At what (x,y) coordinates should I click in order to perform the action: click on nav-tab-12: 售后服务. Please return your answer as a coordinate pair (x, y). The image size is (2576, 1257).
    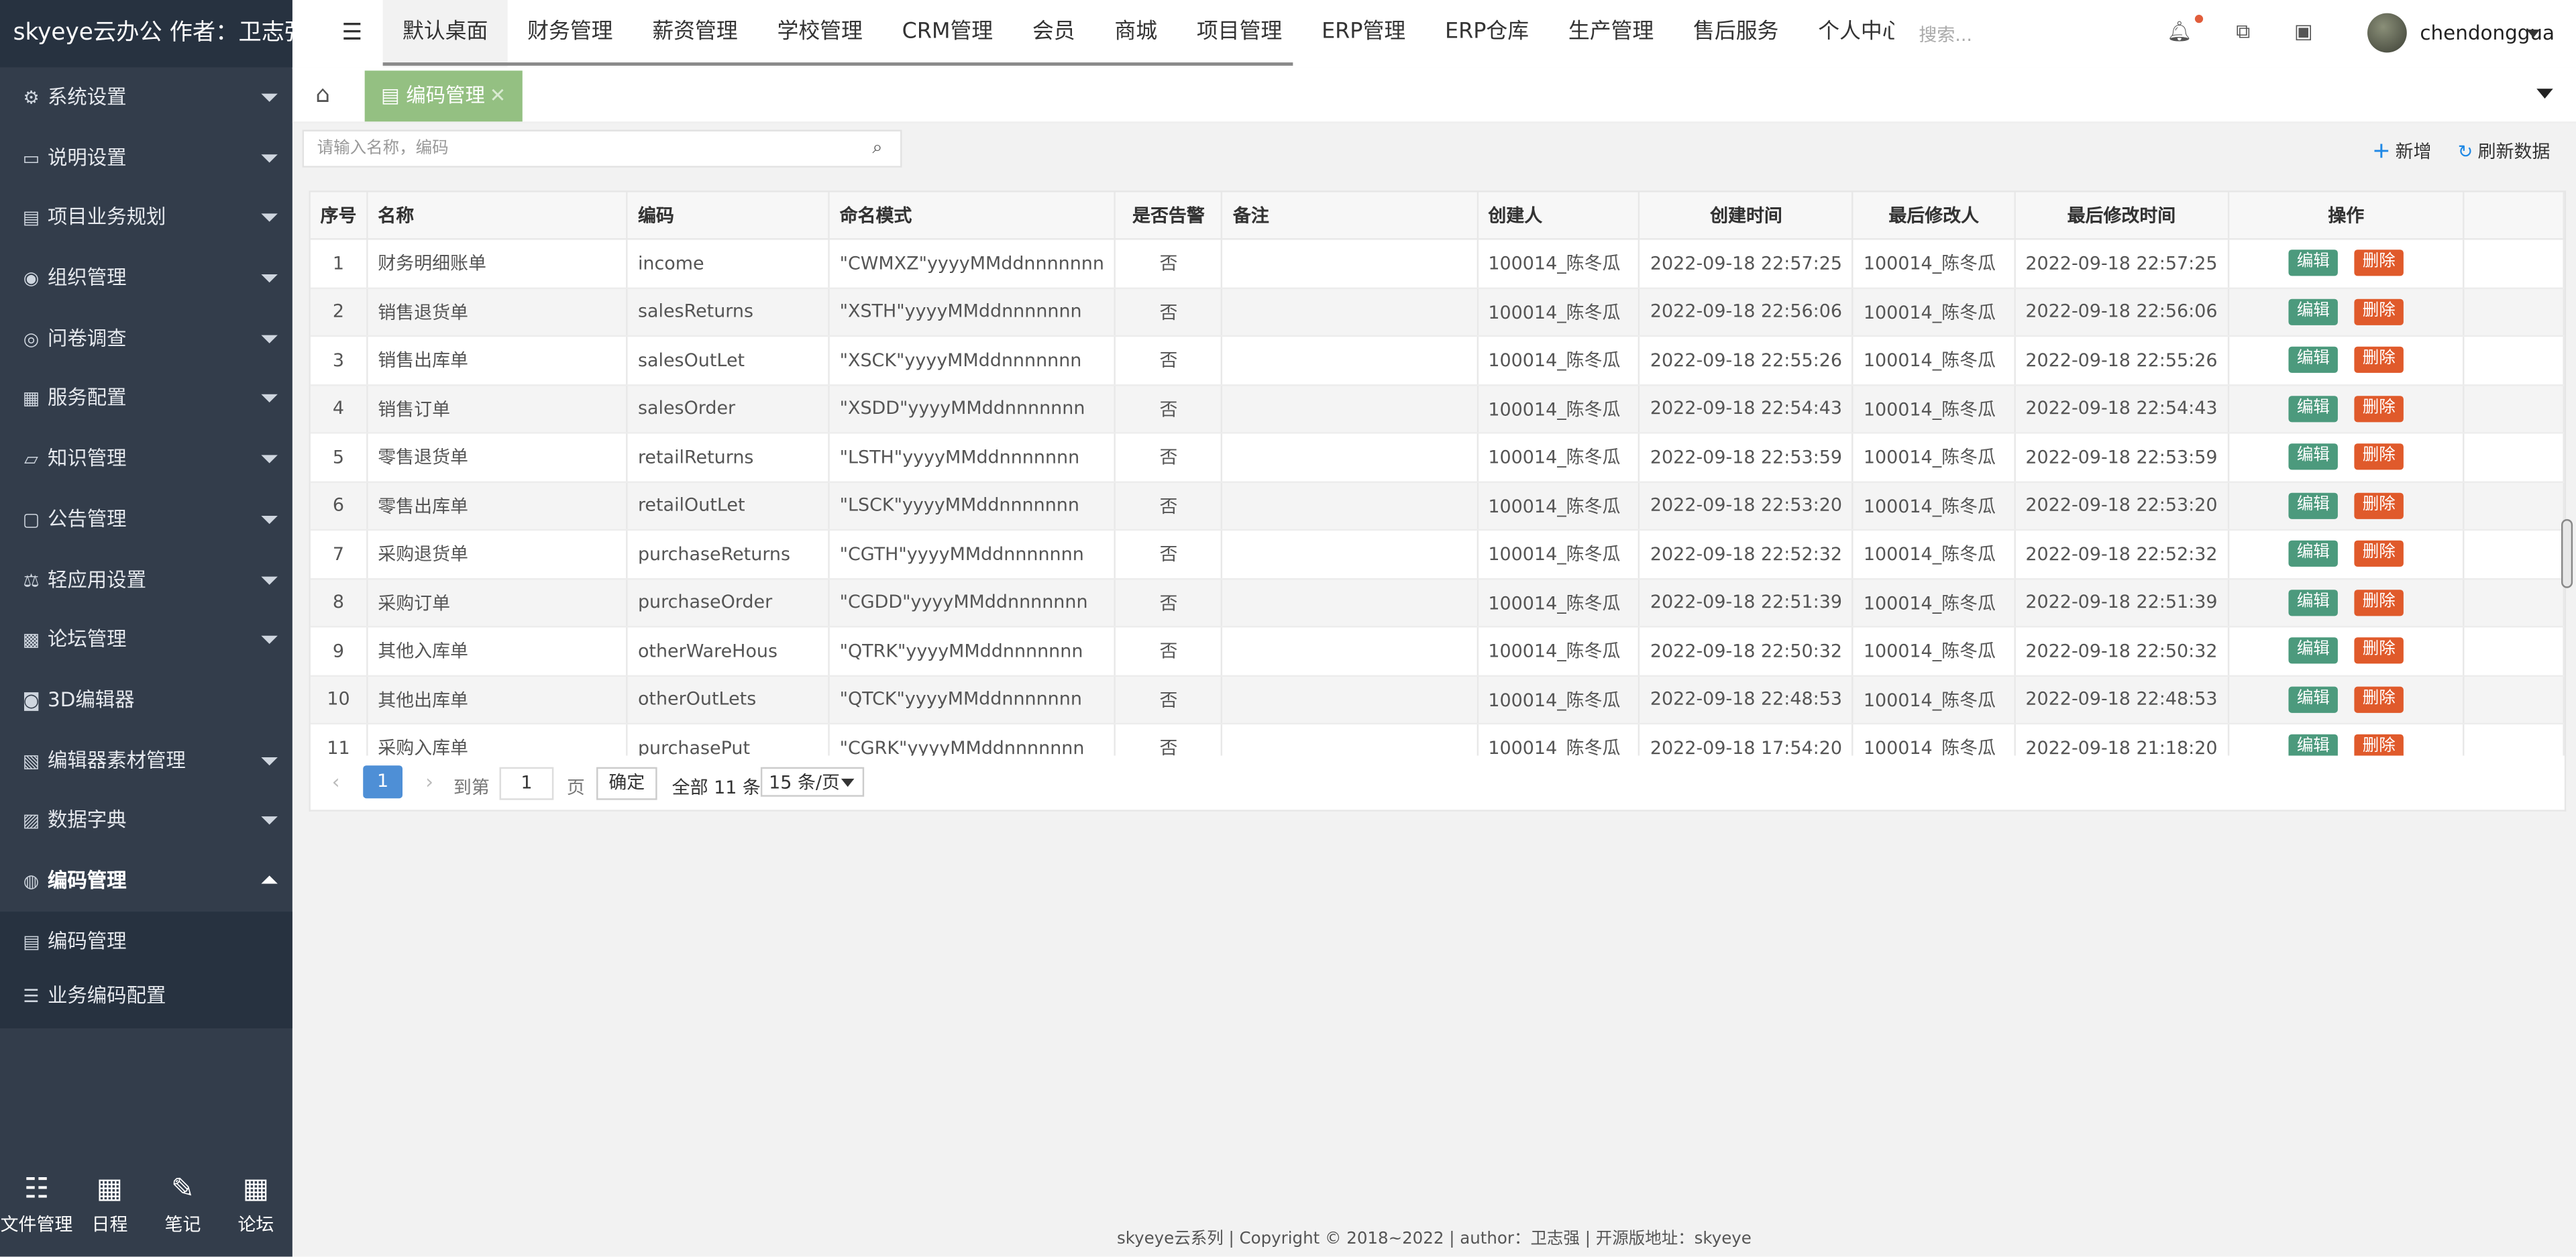
    Looking at the image, I should click on (1736, 33).